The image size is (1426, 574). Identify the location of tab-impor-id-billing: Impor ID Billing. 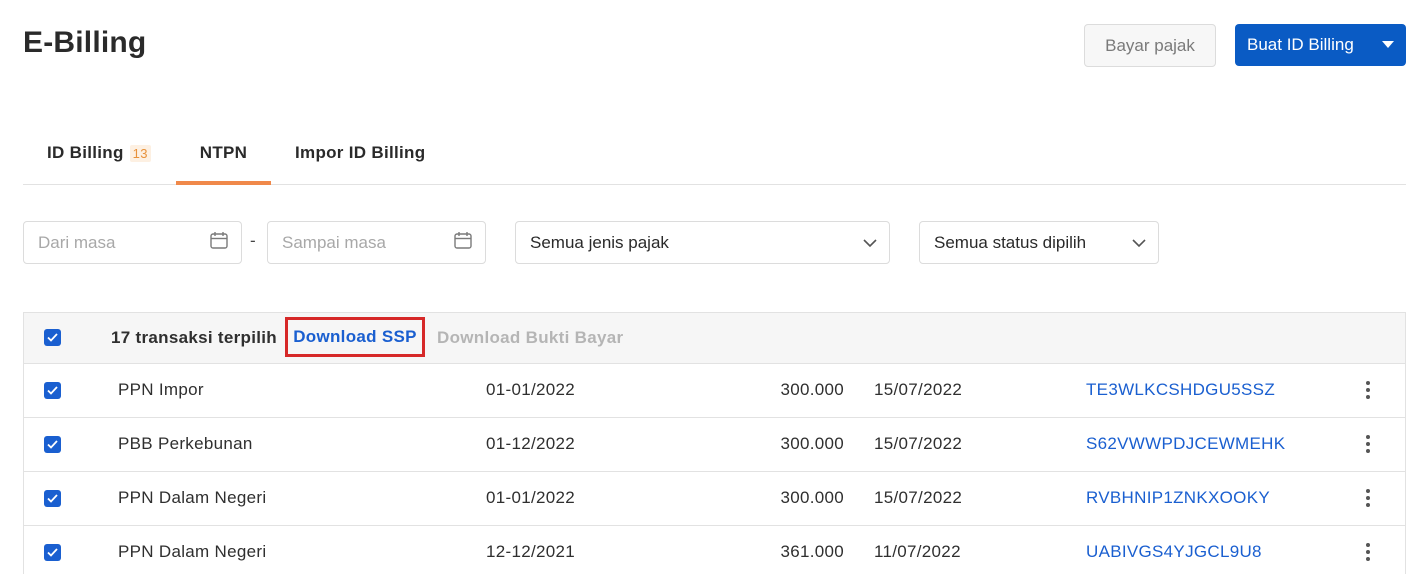
(360, 153).